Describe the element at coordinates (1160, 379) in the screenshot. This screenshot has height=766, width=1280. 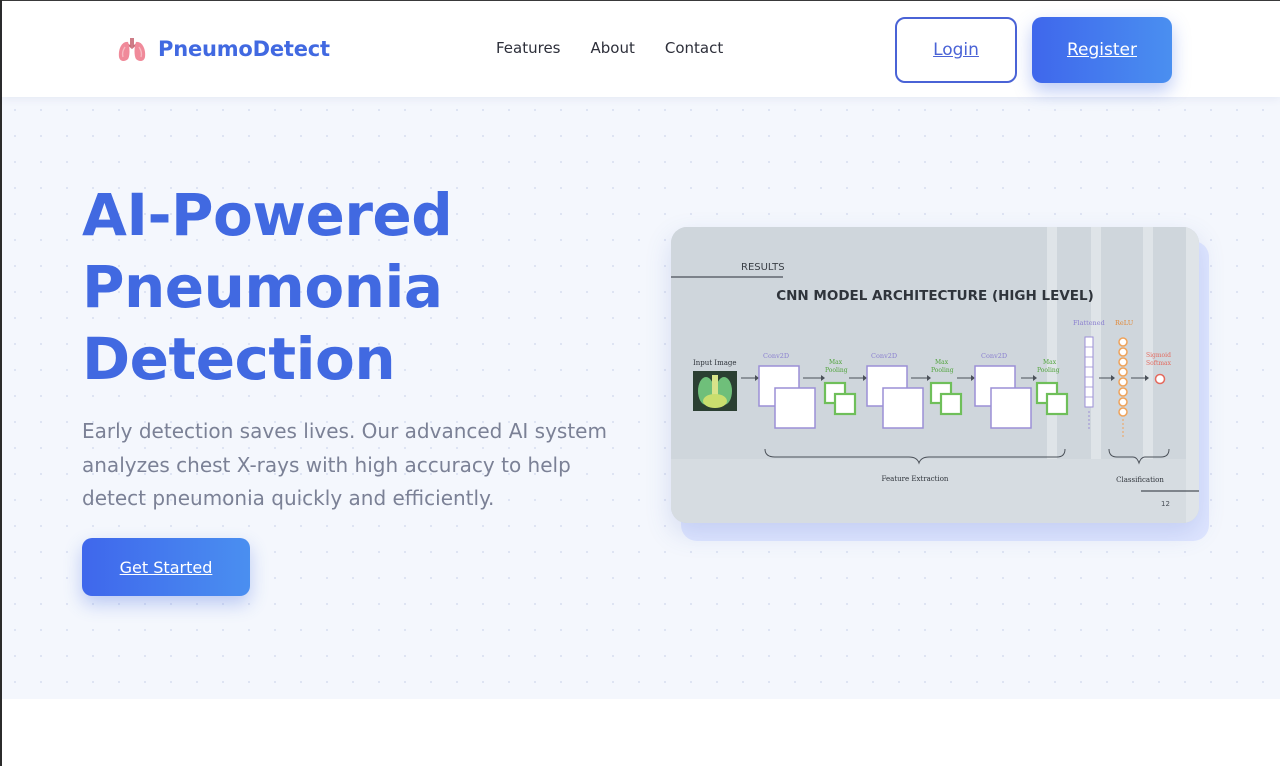
I see `output-neuron` at that location.